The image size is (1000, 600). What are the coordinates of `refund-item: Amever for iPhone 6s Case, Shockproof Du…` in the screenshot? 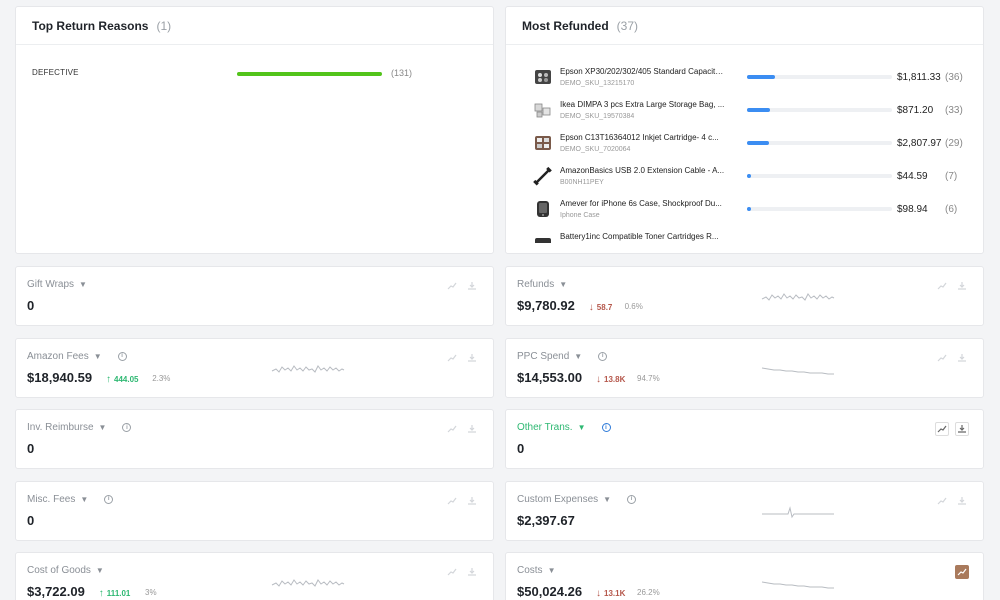 It's located at (744, 209).